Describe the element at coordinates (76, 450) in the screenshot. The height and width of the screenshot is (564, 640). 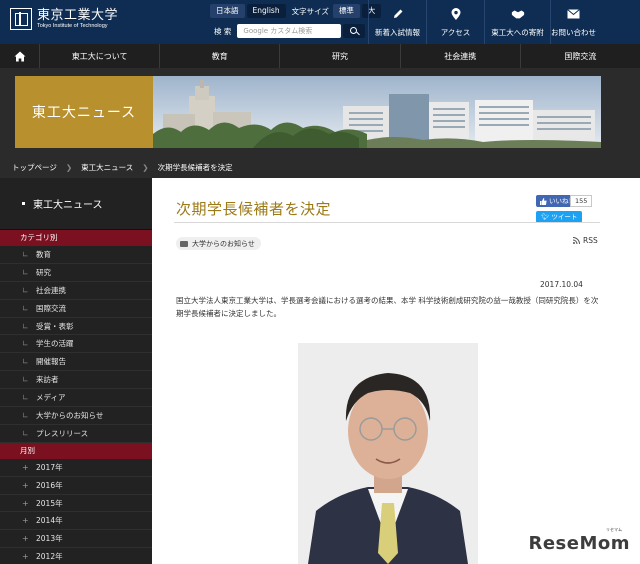
I see `sidebar-section-monthly: 月別` at that location.